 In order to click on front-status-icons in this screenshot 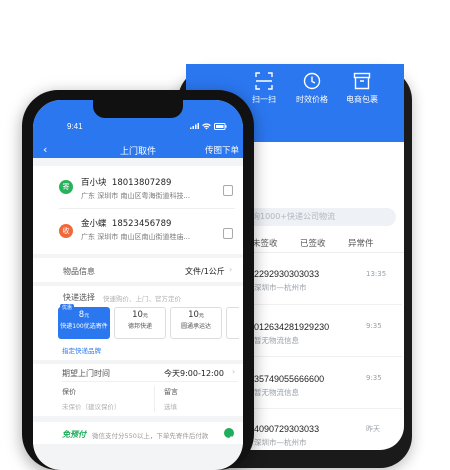, I will do `click(208, 126)`.